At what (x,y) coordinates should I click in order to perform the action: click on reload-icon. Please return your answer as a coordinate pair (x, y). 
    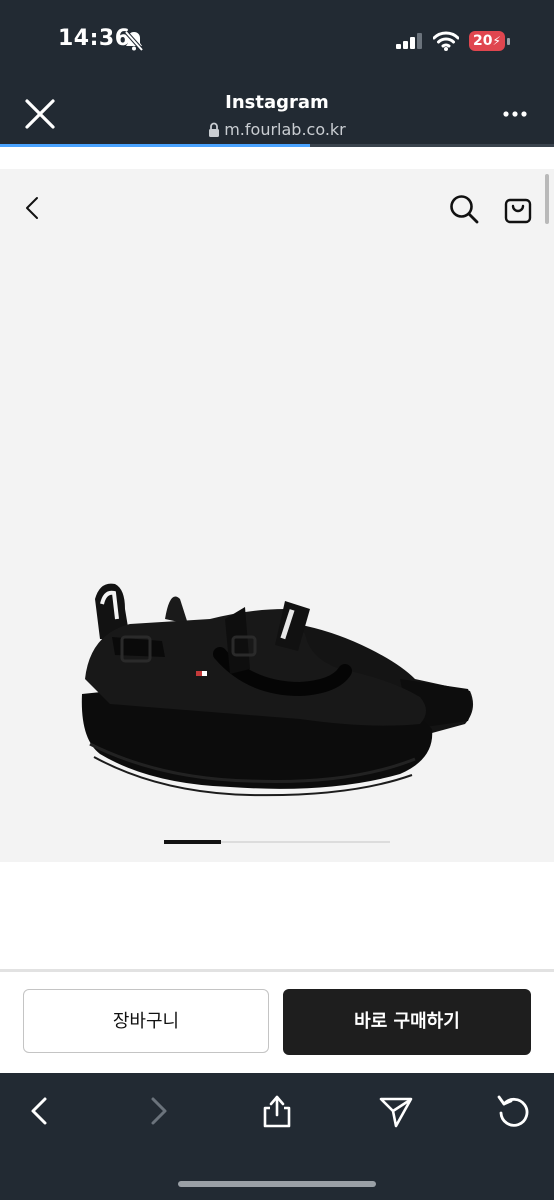
    Looking at the image, I should click on (514, 1111).